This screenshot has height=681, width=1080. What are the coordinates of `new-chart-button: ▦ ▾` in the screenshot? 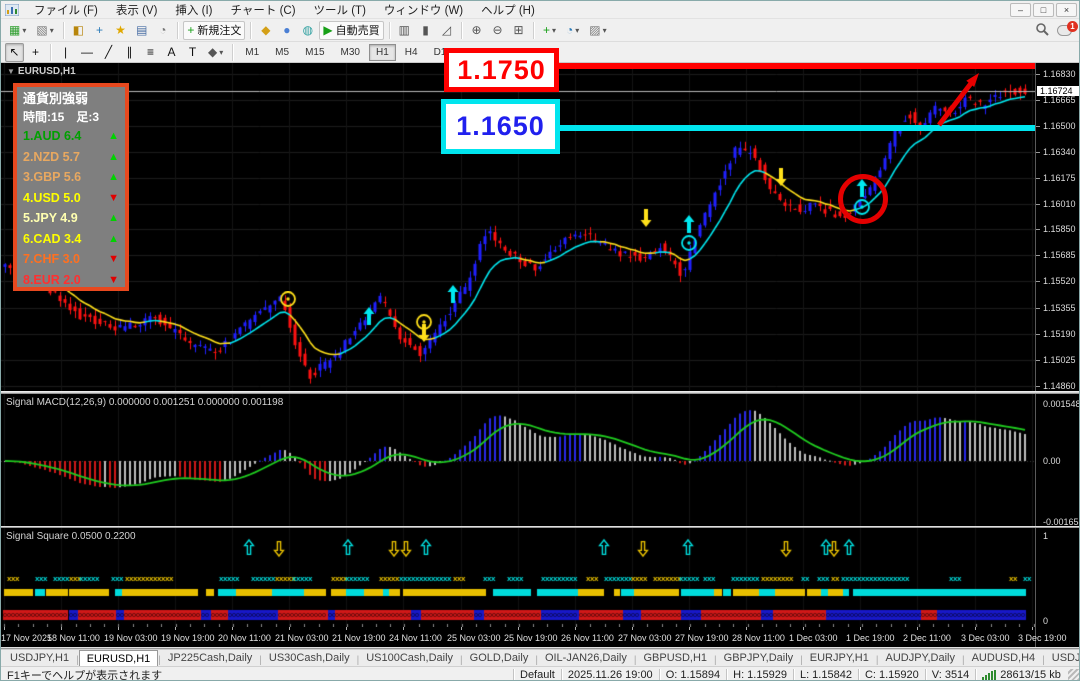 It's located at (17, 30).